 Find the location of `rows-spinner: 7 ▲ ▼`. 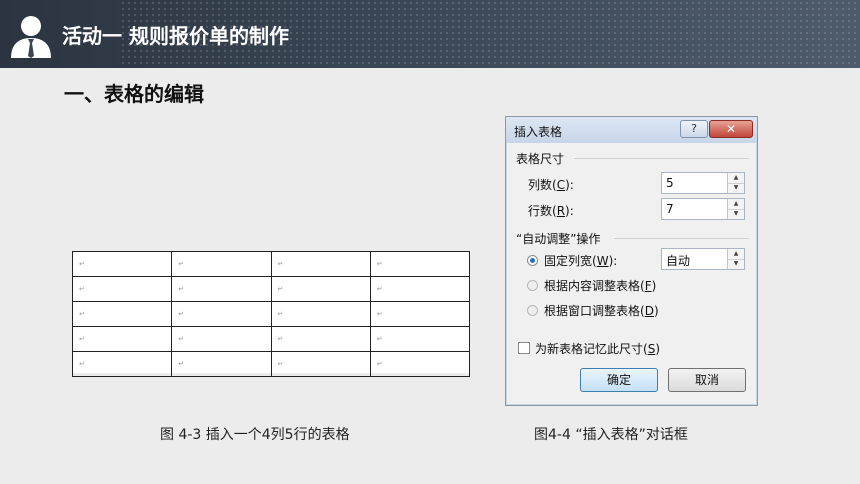

rows-spinner: 7 ▲ ▼ is located at coordinates (703, 209).